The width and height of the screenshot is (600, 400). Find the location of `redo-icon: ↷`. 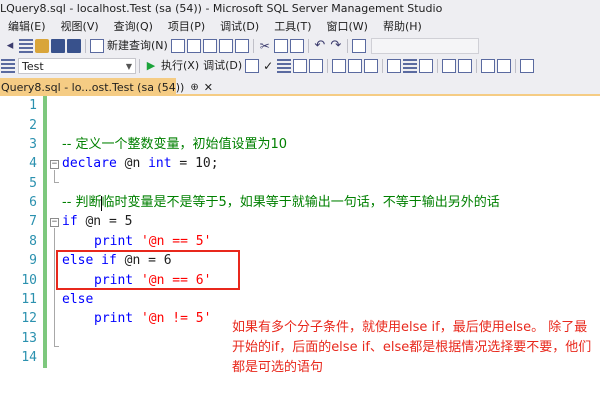

redo-icon: ↷ is located at coordinates (336, 46).